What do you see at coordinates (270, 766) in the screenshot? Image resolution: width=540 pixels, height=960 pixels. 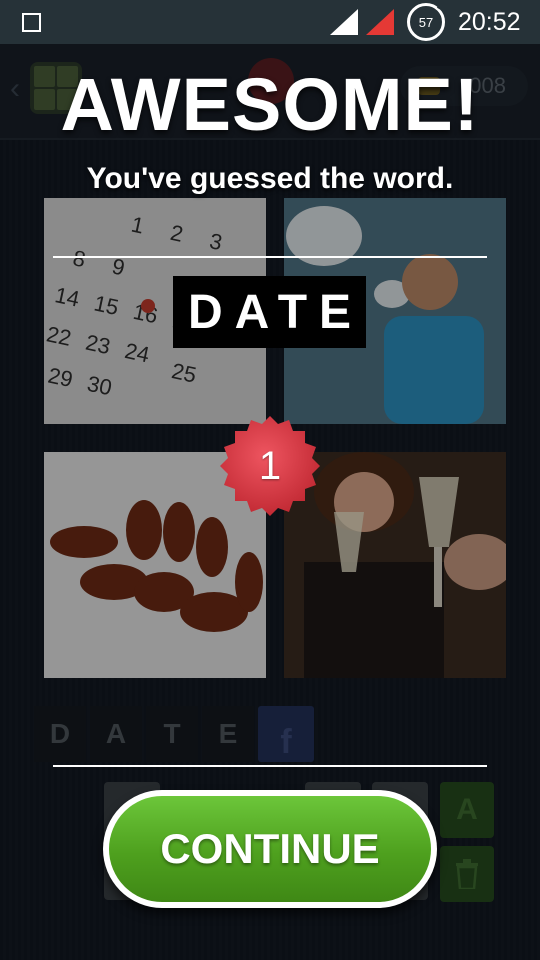 I see `divider-bottom` at bounding box center [270, 766].